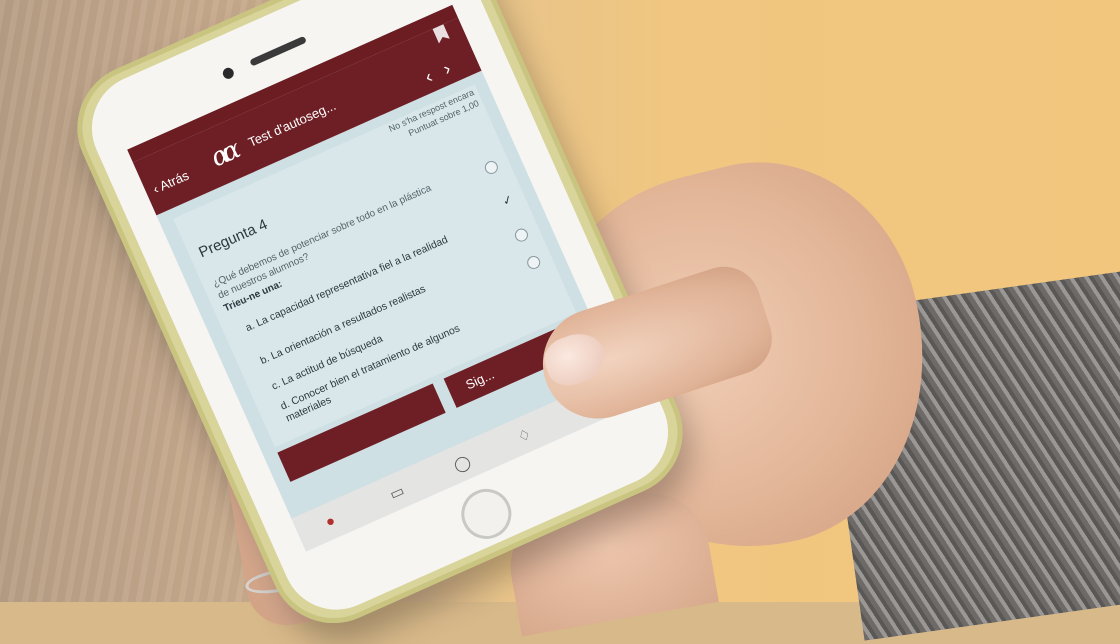 Image resolution: width=1120 pixels, height=644 pixels. Describe the element at coordinates (486, 513) in the screenshot. I see `home-button` at that location.